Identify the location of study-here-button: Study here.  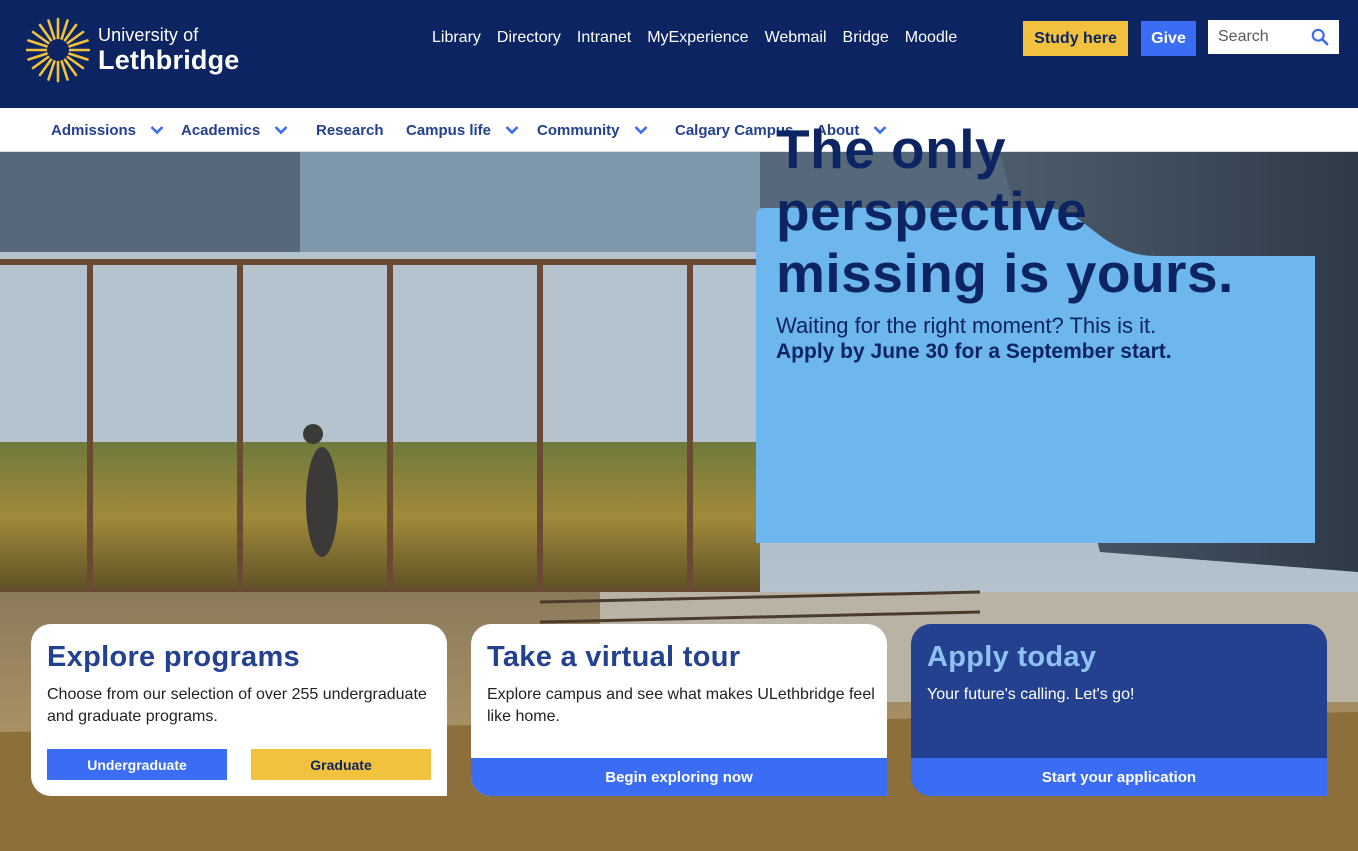
(1075, 38).